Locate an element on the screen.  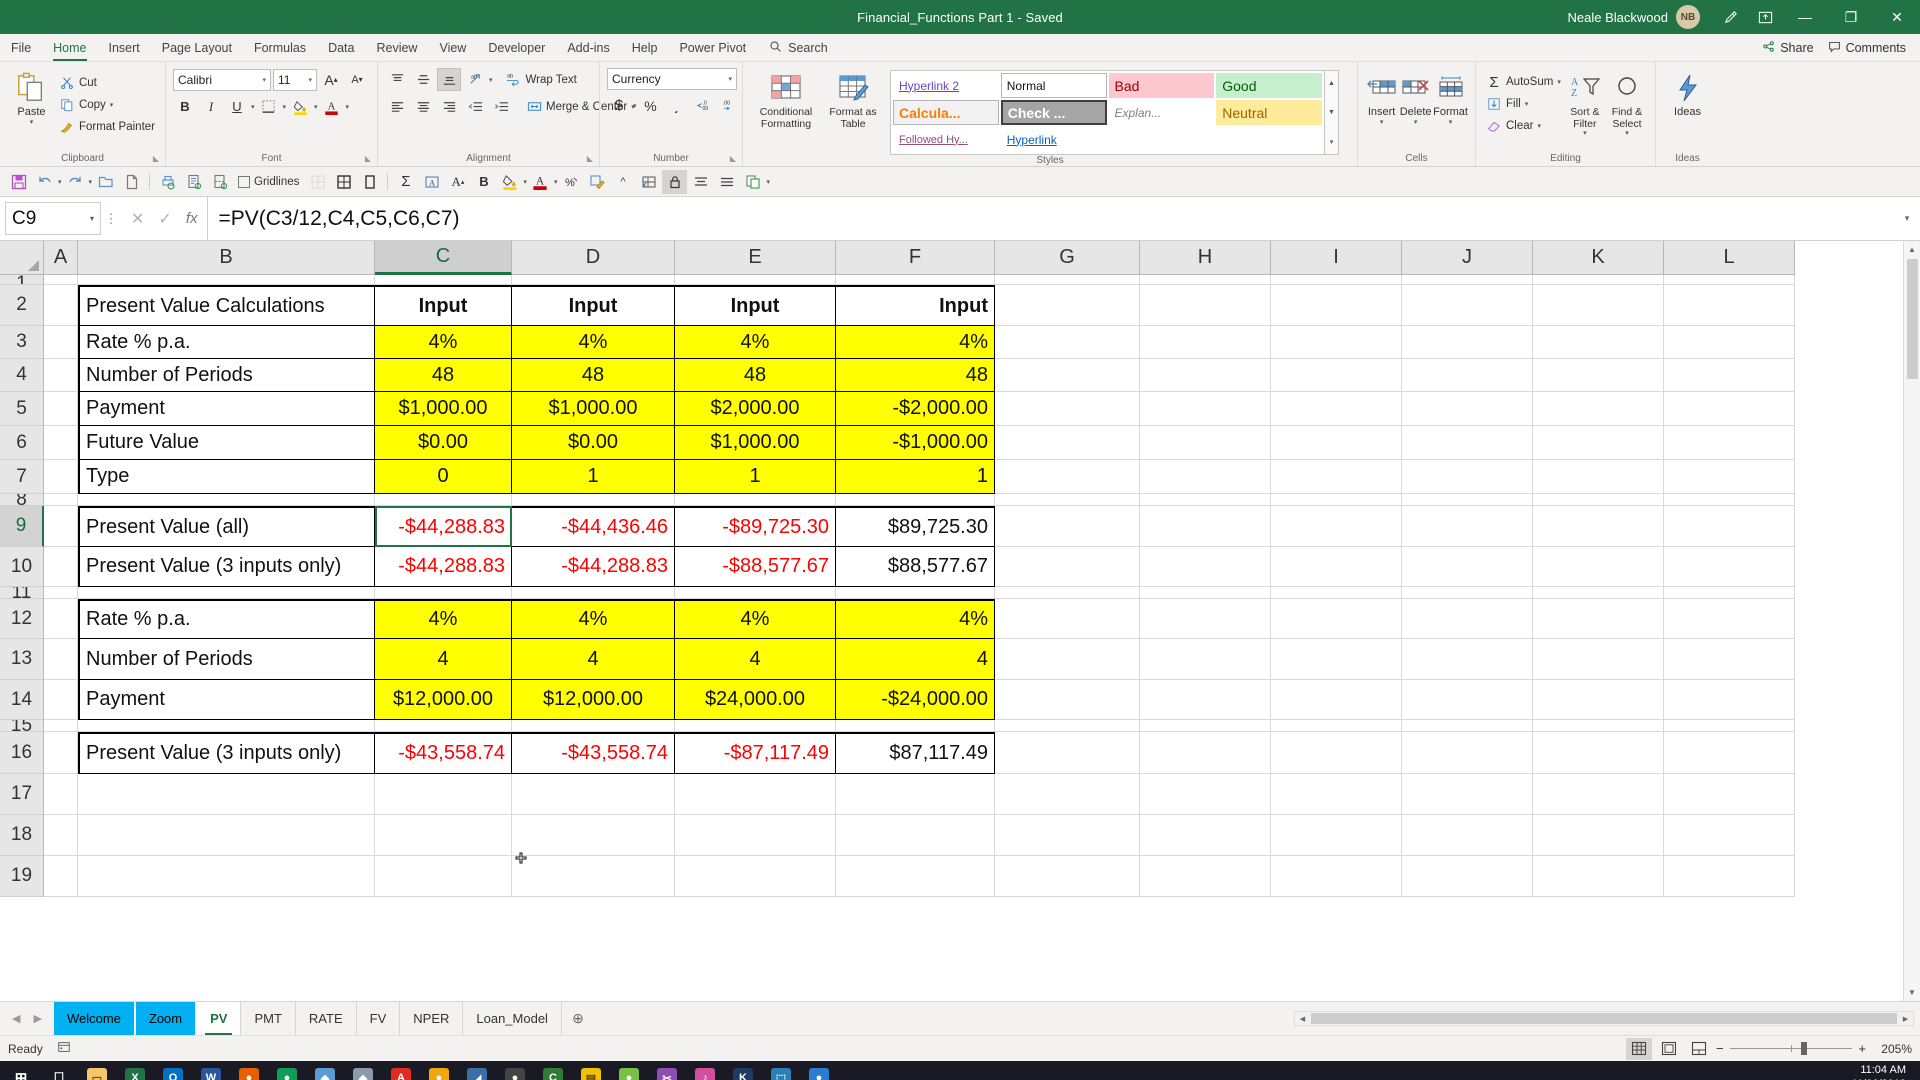
taskbar-app-x-blue-icon: K is located at coordinates (743, 1070).